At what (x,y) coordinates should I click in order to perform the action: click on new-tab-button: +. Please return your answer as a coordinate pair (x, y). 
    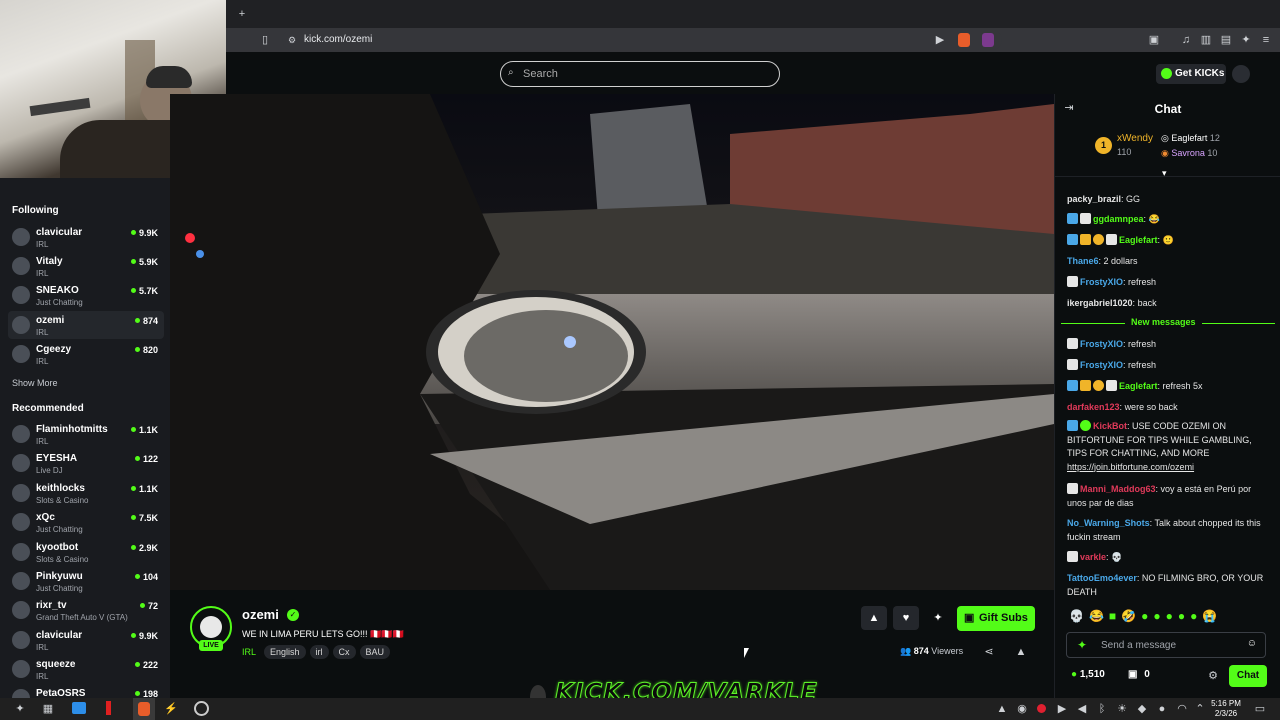
    Looking at the image, I should click on (242, 14).